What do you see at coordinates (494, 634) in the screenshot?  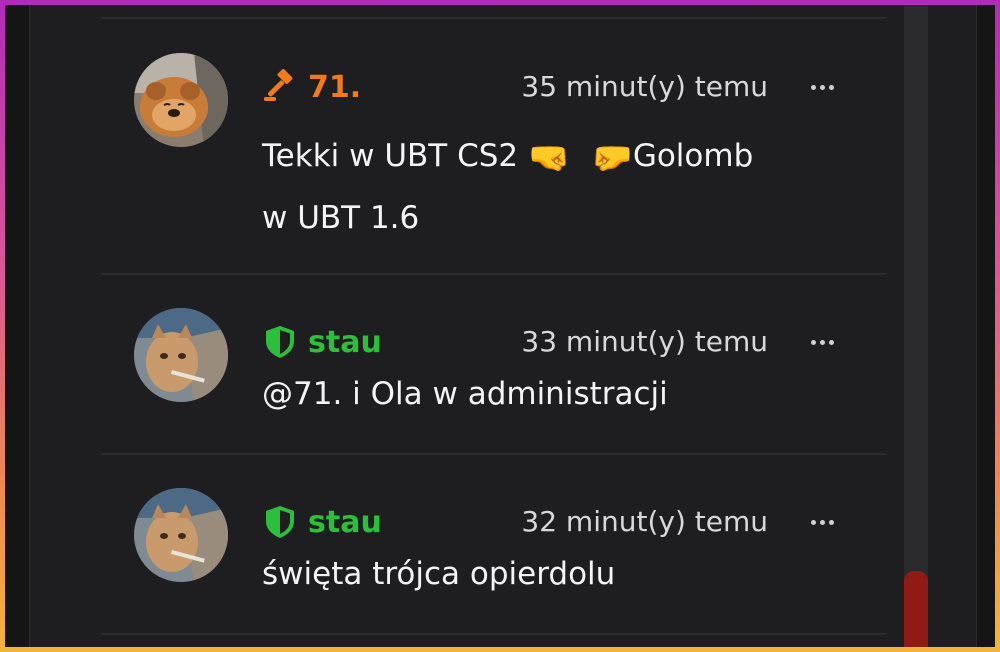 I see `divider` at bounding box center [494, 634].